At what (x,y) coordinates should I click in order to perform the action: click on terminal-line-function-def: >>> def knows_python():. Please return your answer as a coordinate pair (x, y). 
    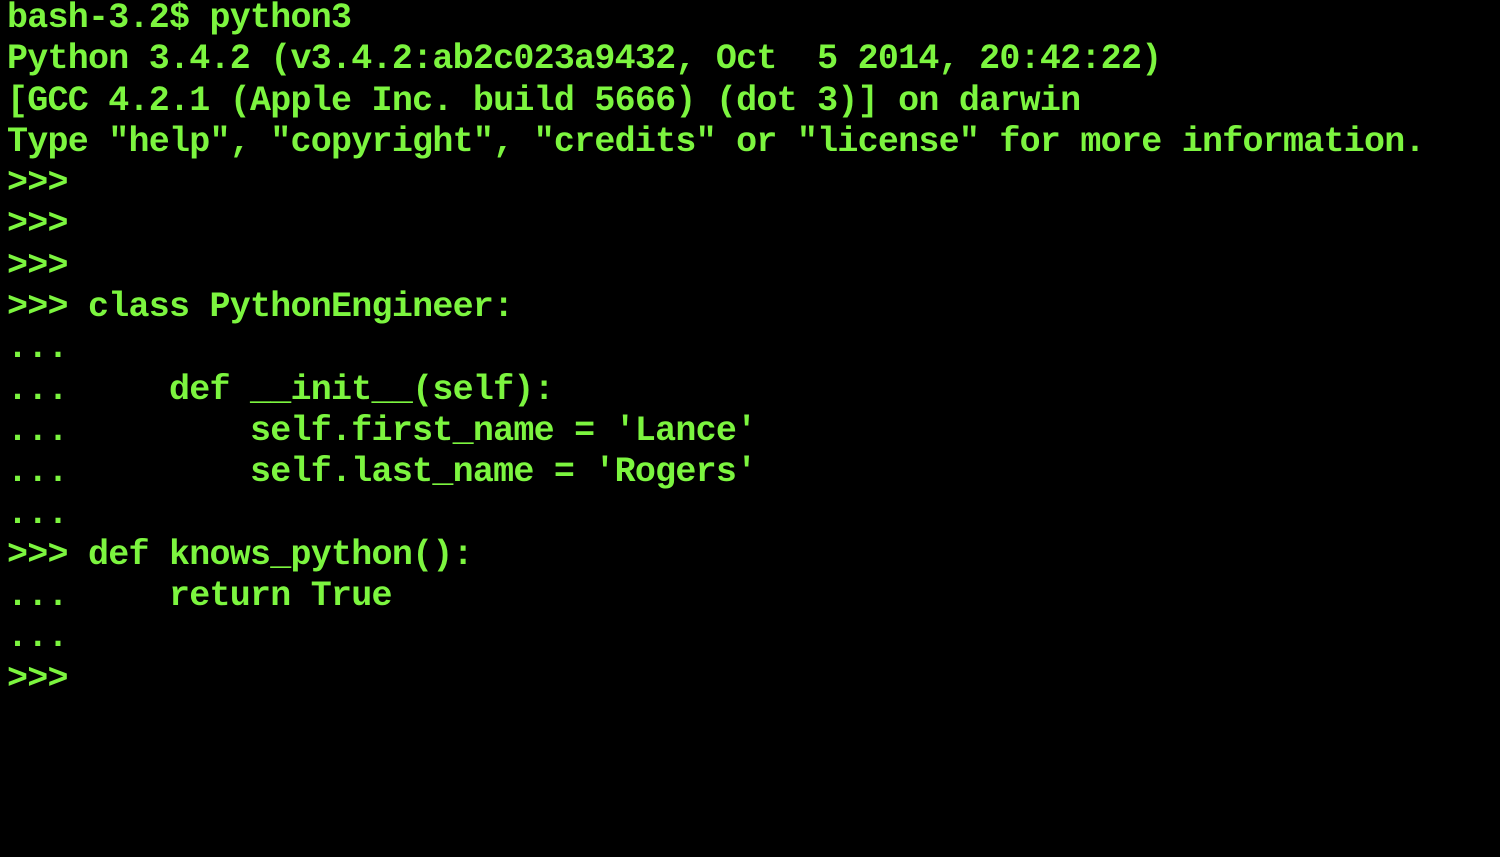
    Looking at the image, I should click on (240, 554).